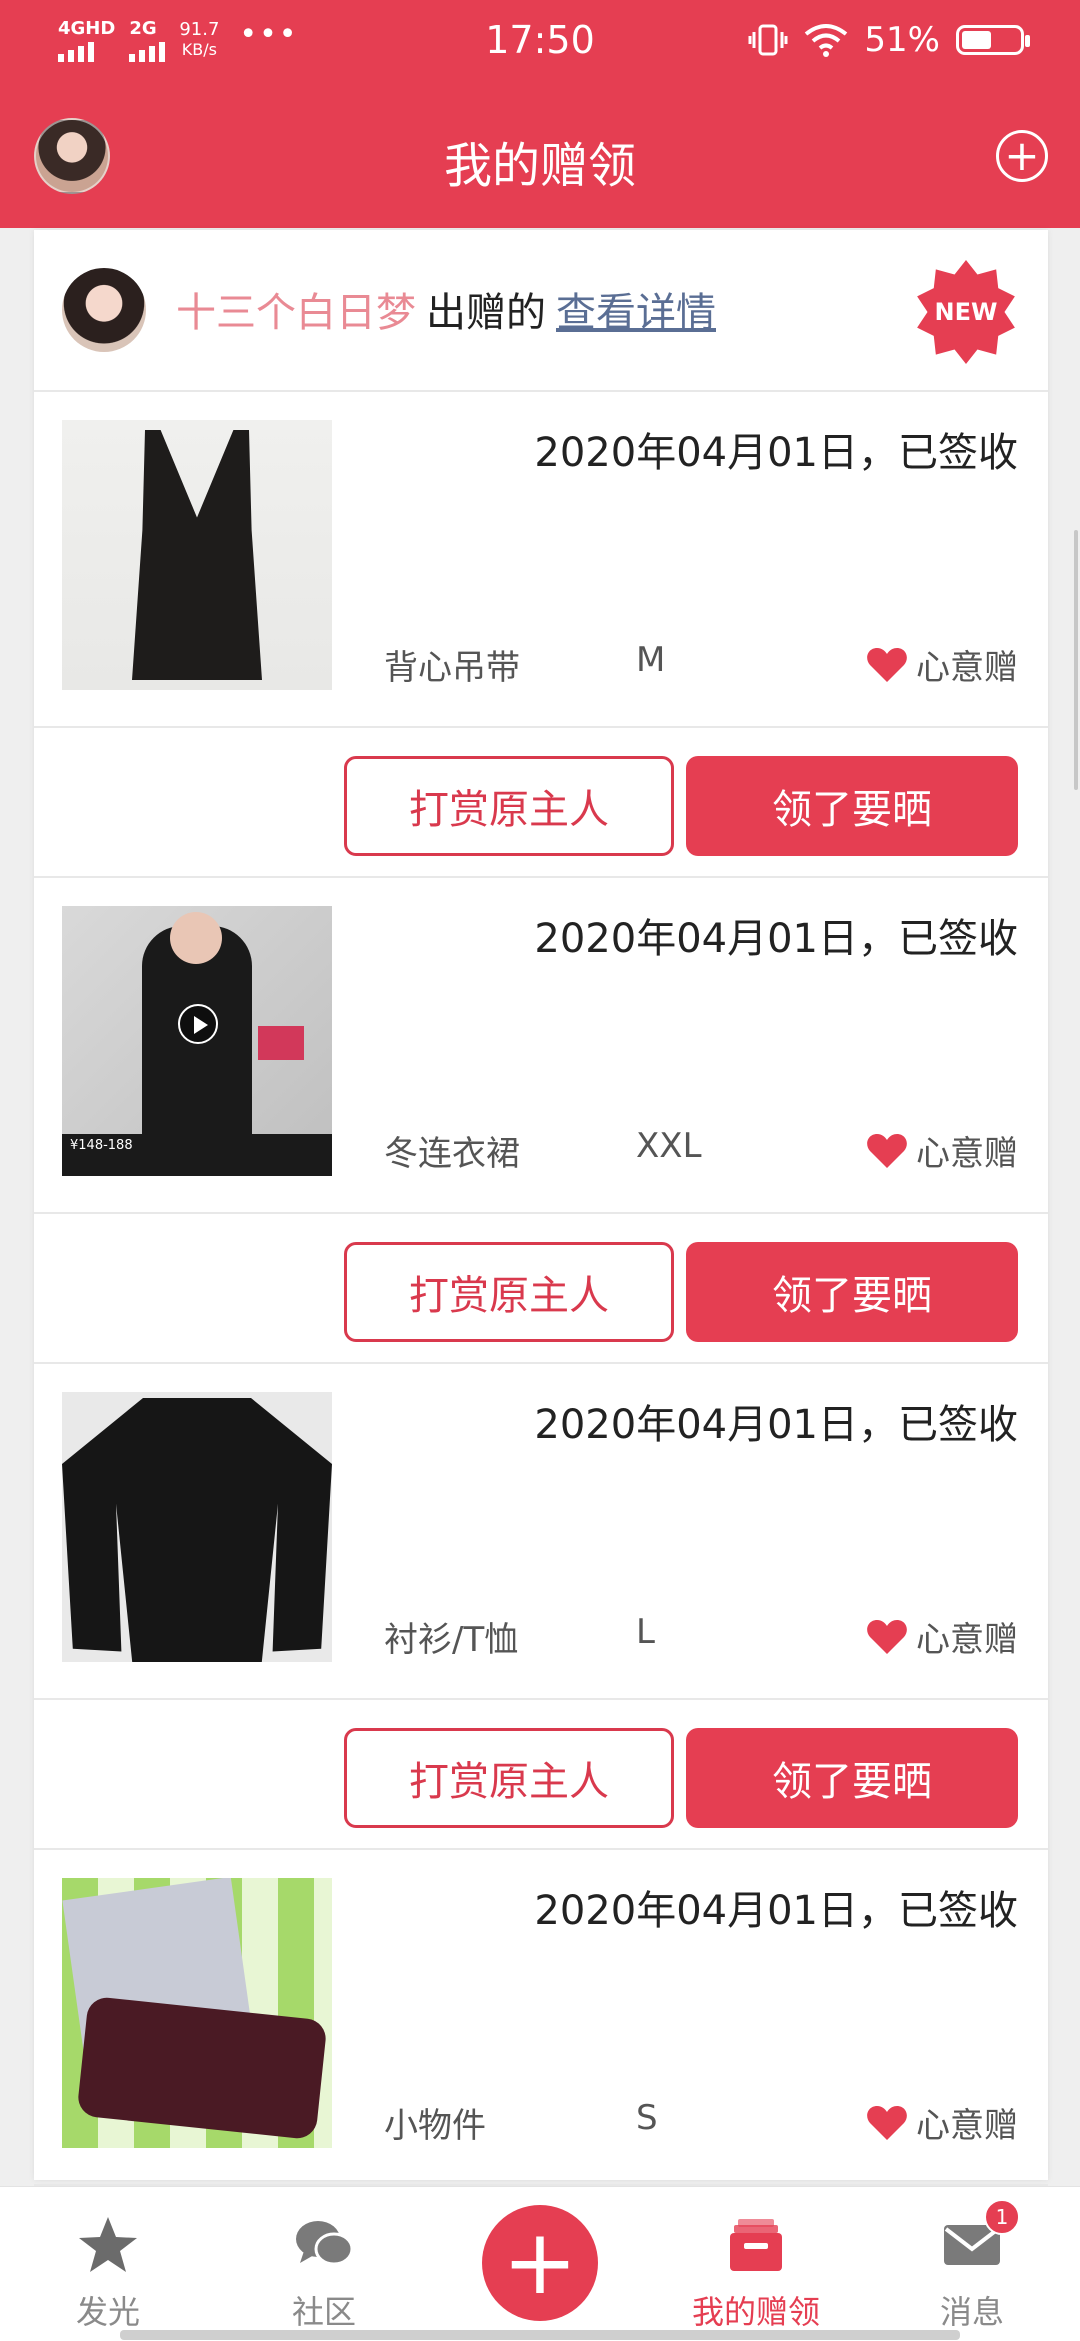 This screenshot has width=1080, height=2341. I want to click on nav-item-glow: 发光, so click(108, 2264).